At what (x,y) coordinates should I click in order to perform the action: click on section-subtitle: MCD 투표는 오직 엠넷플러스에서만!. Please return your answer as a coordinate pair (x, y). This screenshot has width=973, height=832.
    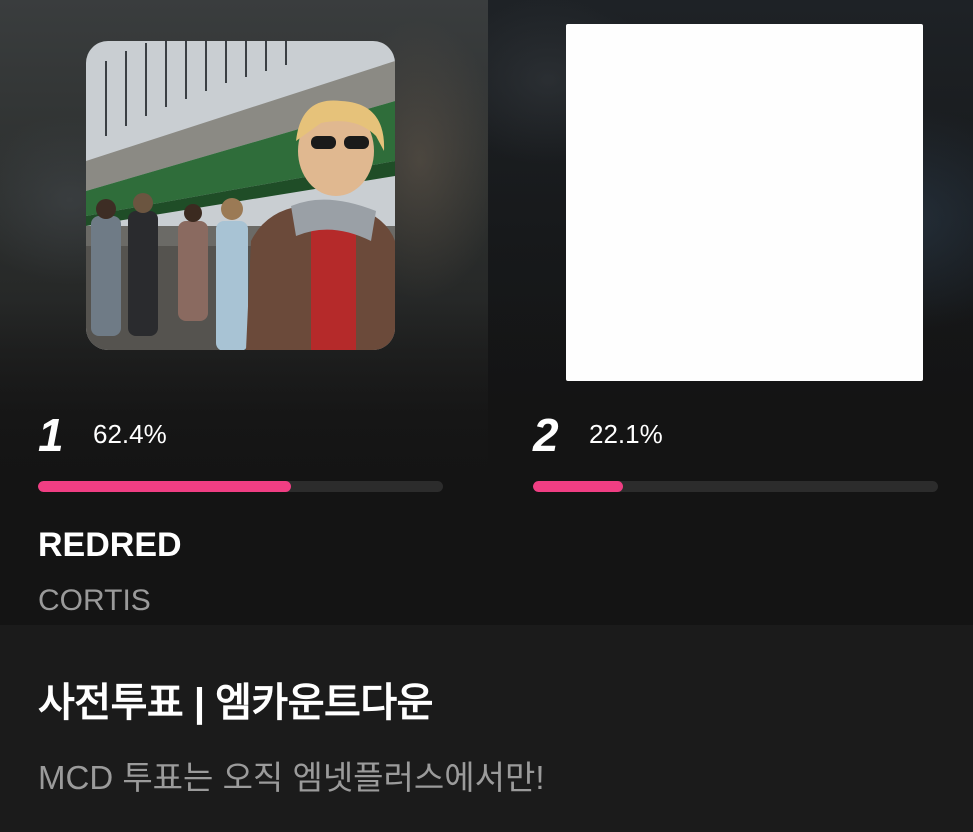
    Looking at the image, I should click on (291, 777).